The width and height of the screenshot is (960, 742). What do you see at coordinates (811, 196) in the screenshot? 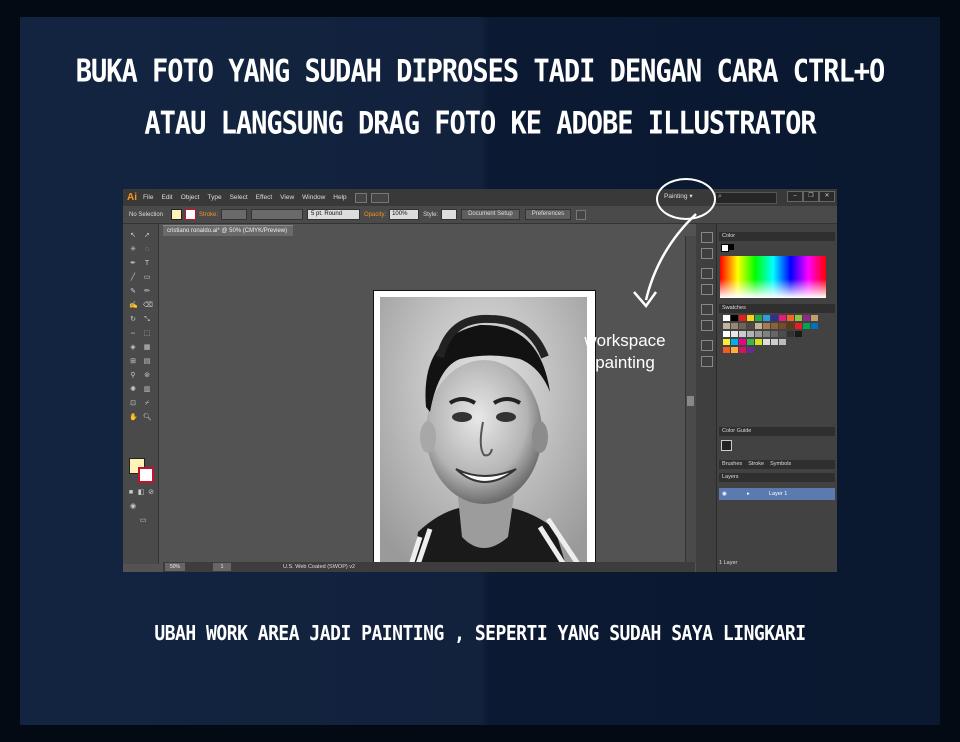
I see `maximize-button: ❐` at bounding box center [811, 196].